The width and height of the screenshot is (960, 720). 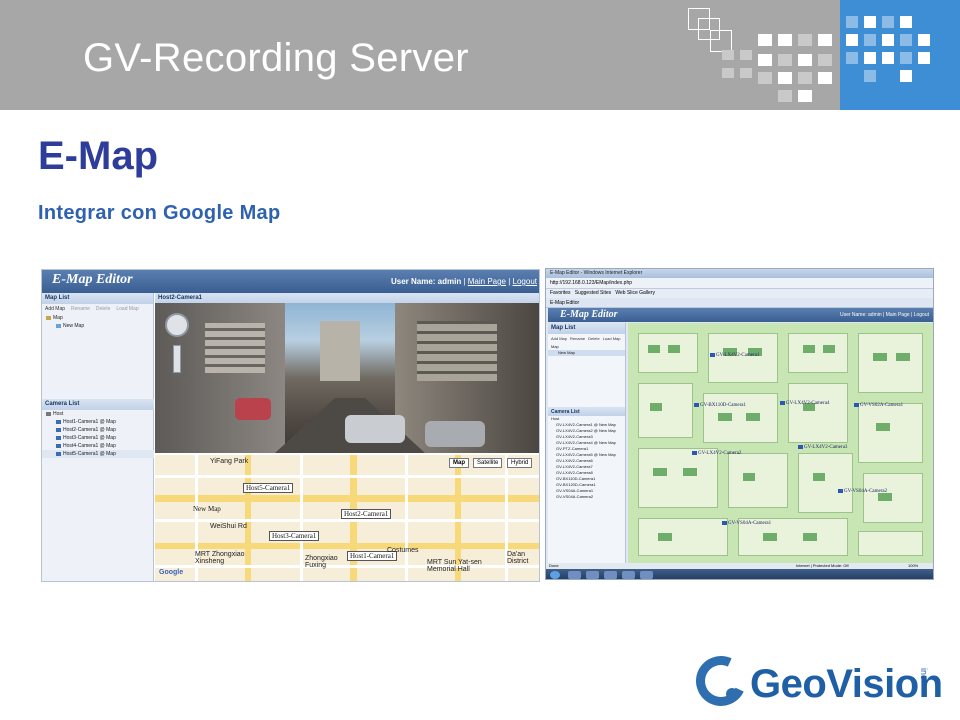 I want to click on camera-item: Host3-Camera1 @ Map, so click(x=98, y=438).